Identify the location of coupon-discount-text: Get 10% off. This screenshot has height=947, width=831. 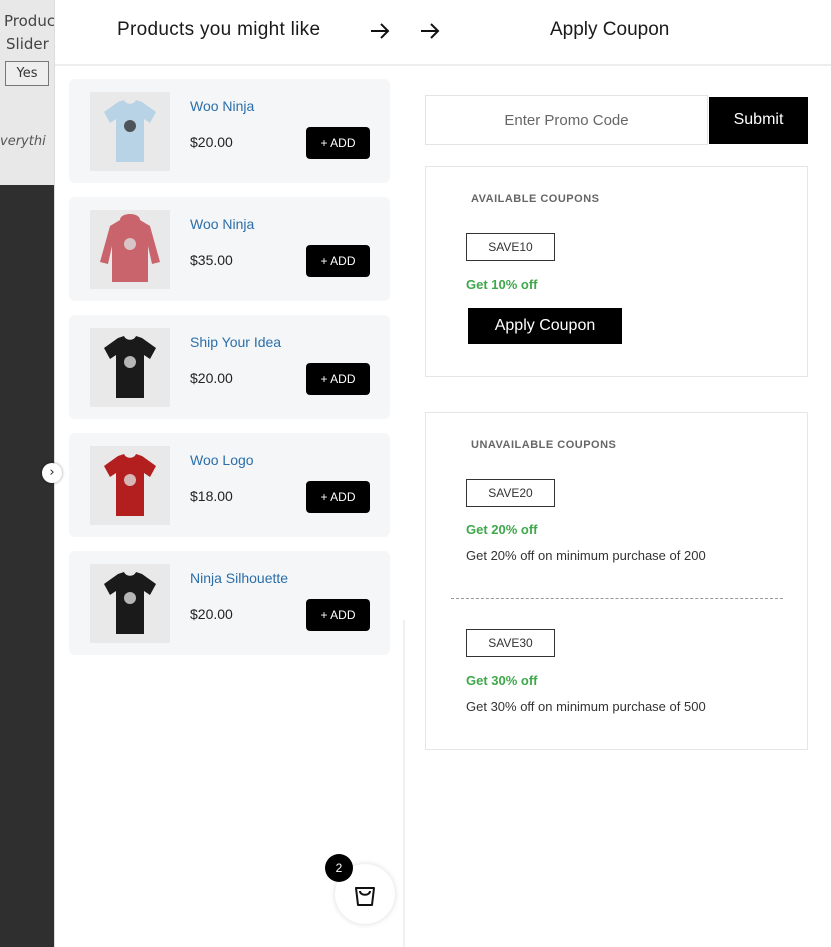
(502, 284).